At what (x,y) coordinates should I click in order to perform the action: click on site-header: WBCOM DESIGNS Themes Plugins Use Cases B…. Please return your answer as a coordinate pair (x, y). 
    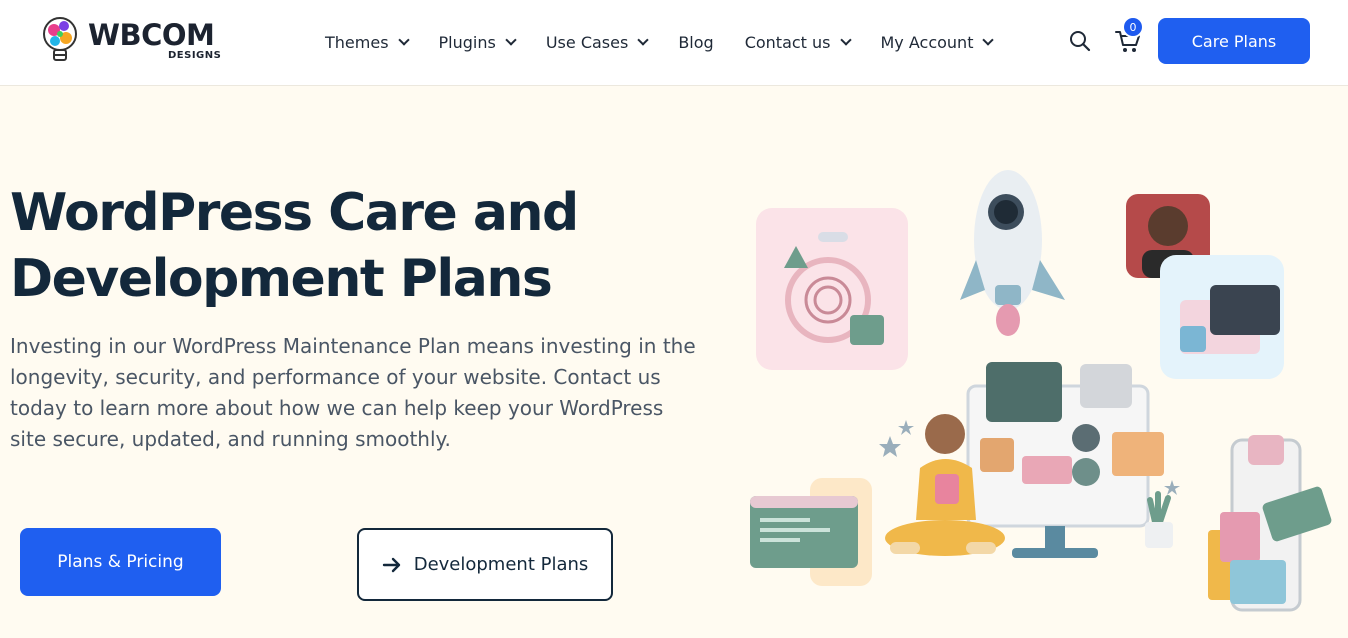
    Looking at the image, I should click on (674, 43).